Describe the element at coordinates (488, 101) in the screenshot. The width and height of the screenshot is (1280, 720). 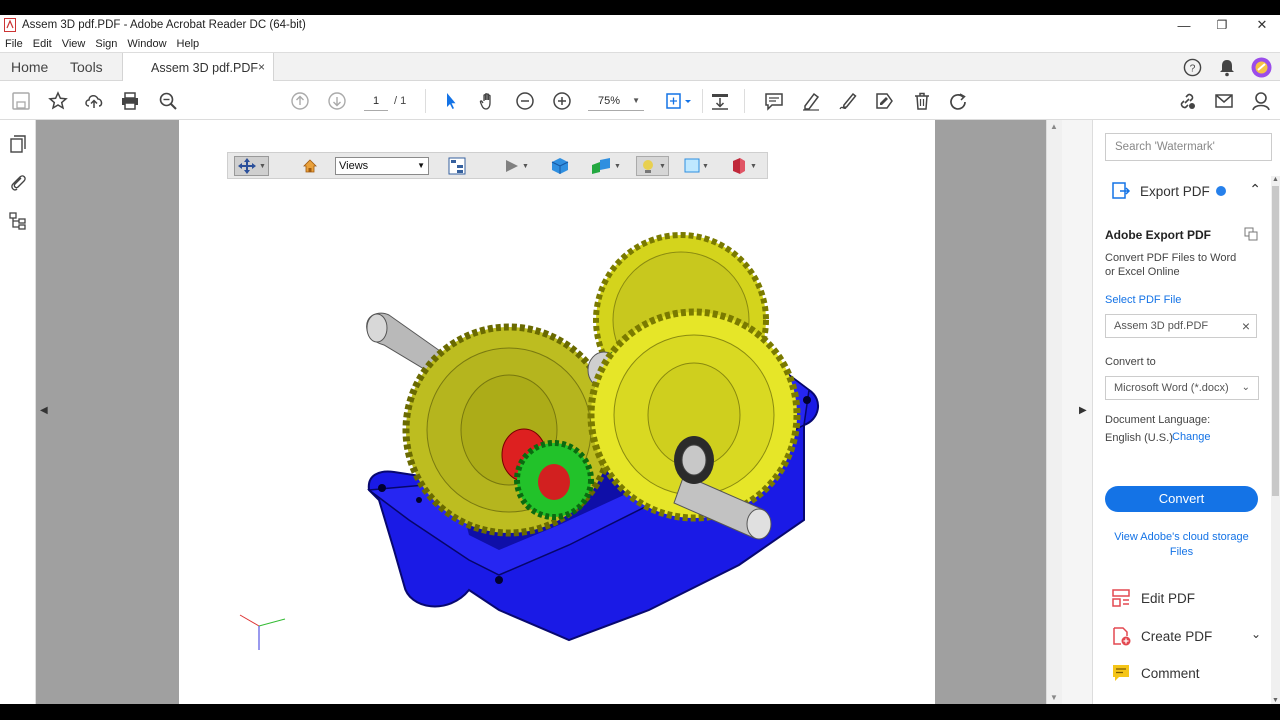
I see `hand-tool-icon` at that location.